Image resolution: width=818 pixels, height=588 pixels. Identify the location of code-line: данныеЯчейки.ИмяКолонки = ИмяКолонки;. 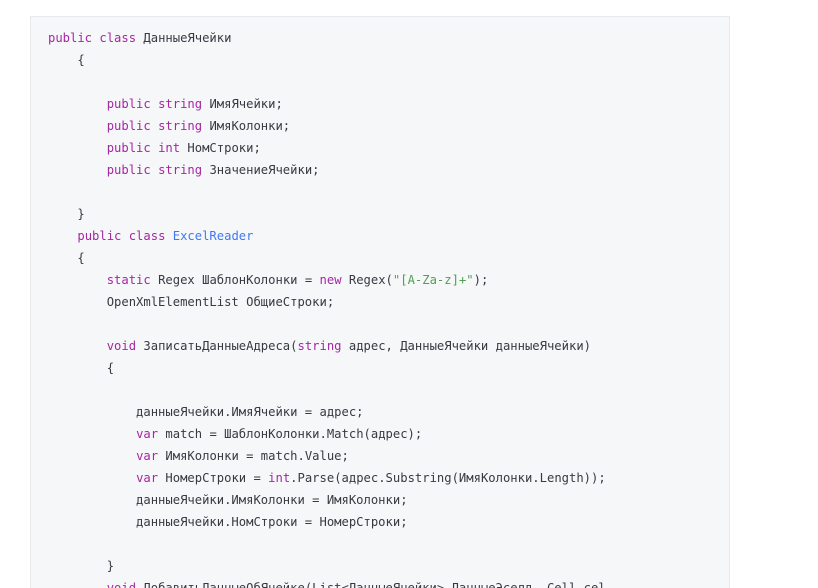
(327, 500).